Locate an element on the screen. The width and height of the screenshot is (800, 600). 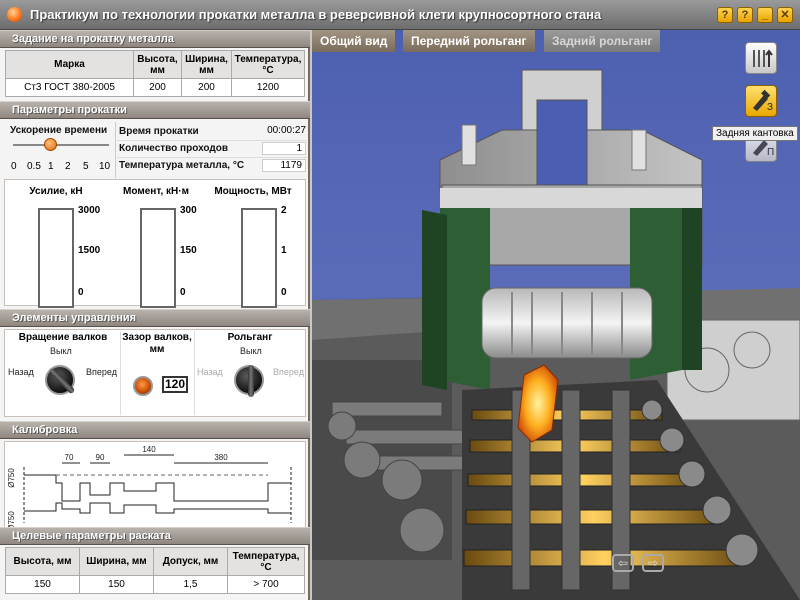
rollertable-back-label: Назад is located at coordinates (210, 372).